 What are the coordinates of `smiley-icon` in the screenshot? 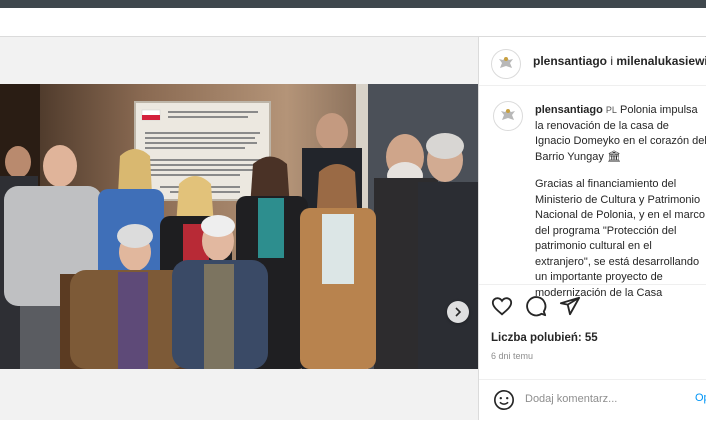 It's located at (504, 400).